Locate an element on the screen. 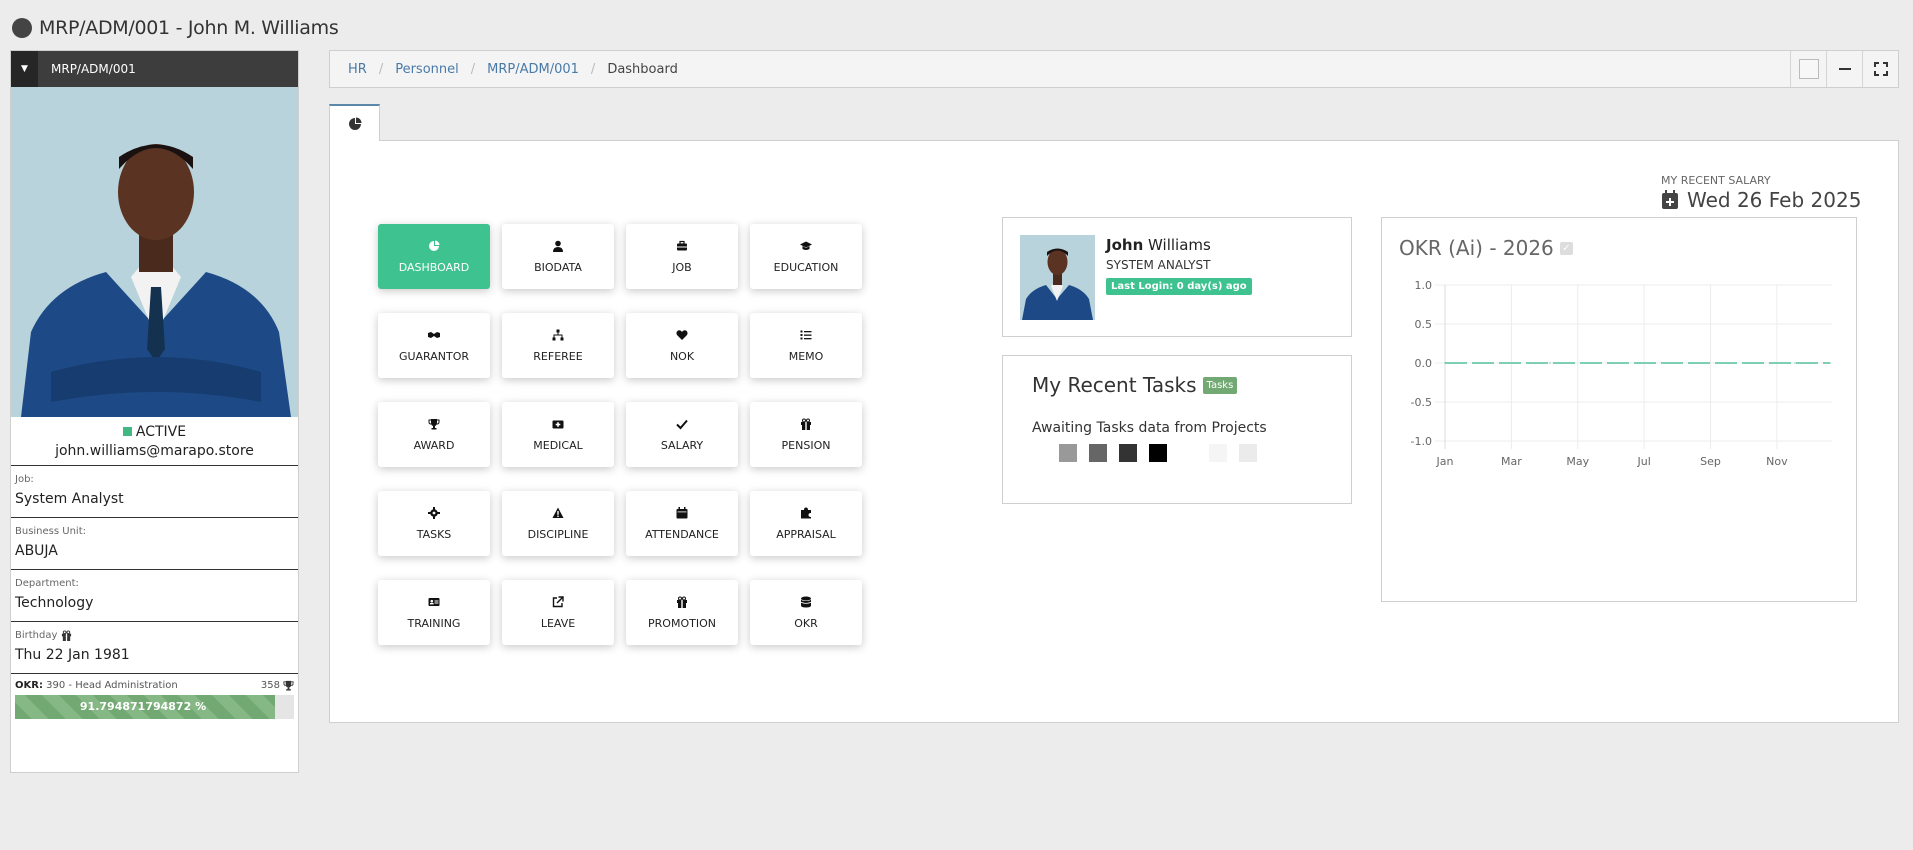 Image resolution: width=1913 pixels, height=850 pixels. job-label: Job: is located at coordinates (24, 479).